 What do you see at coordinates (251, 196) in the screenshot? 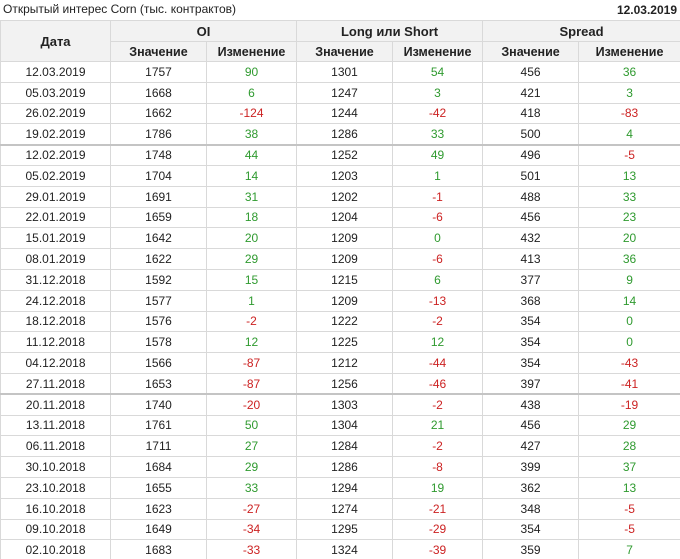
I see `oi-change-cell: 31` at bounding box center [251, 196].